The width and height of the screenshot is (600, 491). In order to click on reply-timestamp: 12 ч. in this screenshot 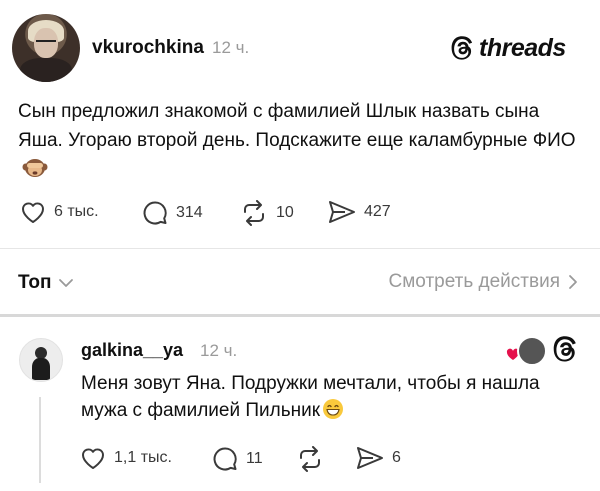, I will do `click(219, 350)`.